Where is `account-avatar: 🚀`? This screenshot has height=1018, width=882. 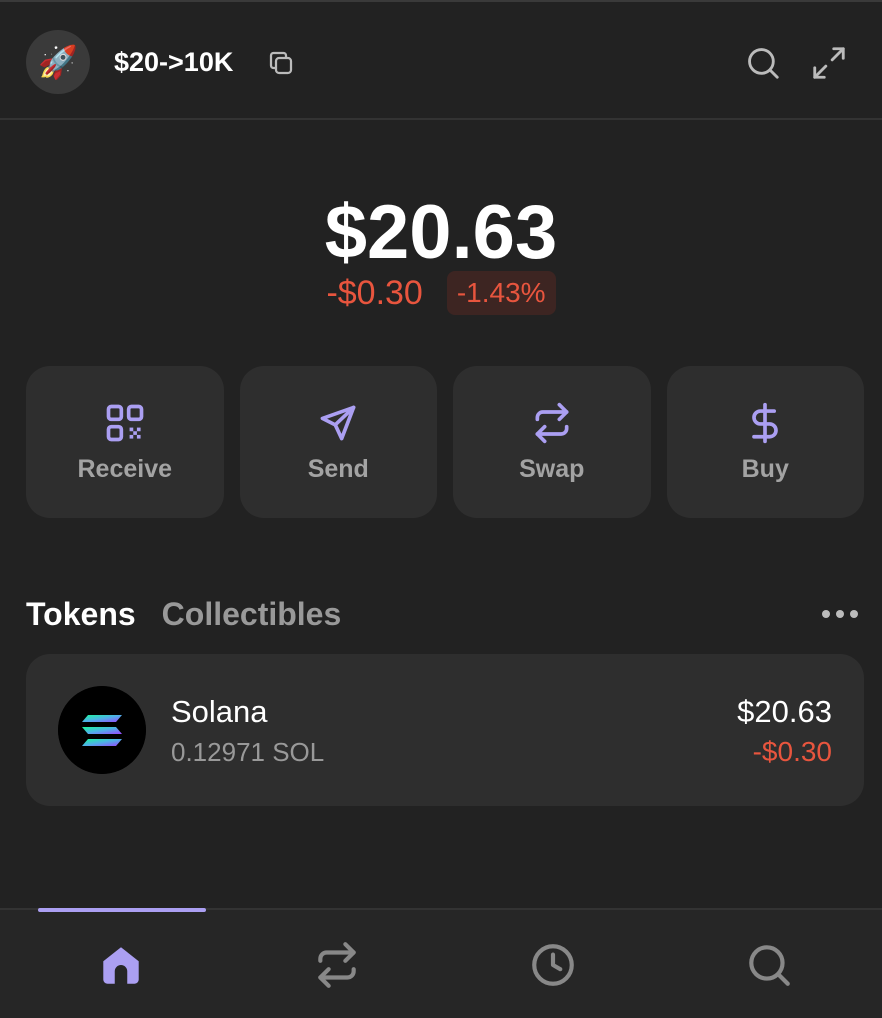 account-avatar: 🚀 is located at coordinates (58, 62).